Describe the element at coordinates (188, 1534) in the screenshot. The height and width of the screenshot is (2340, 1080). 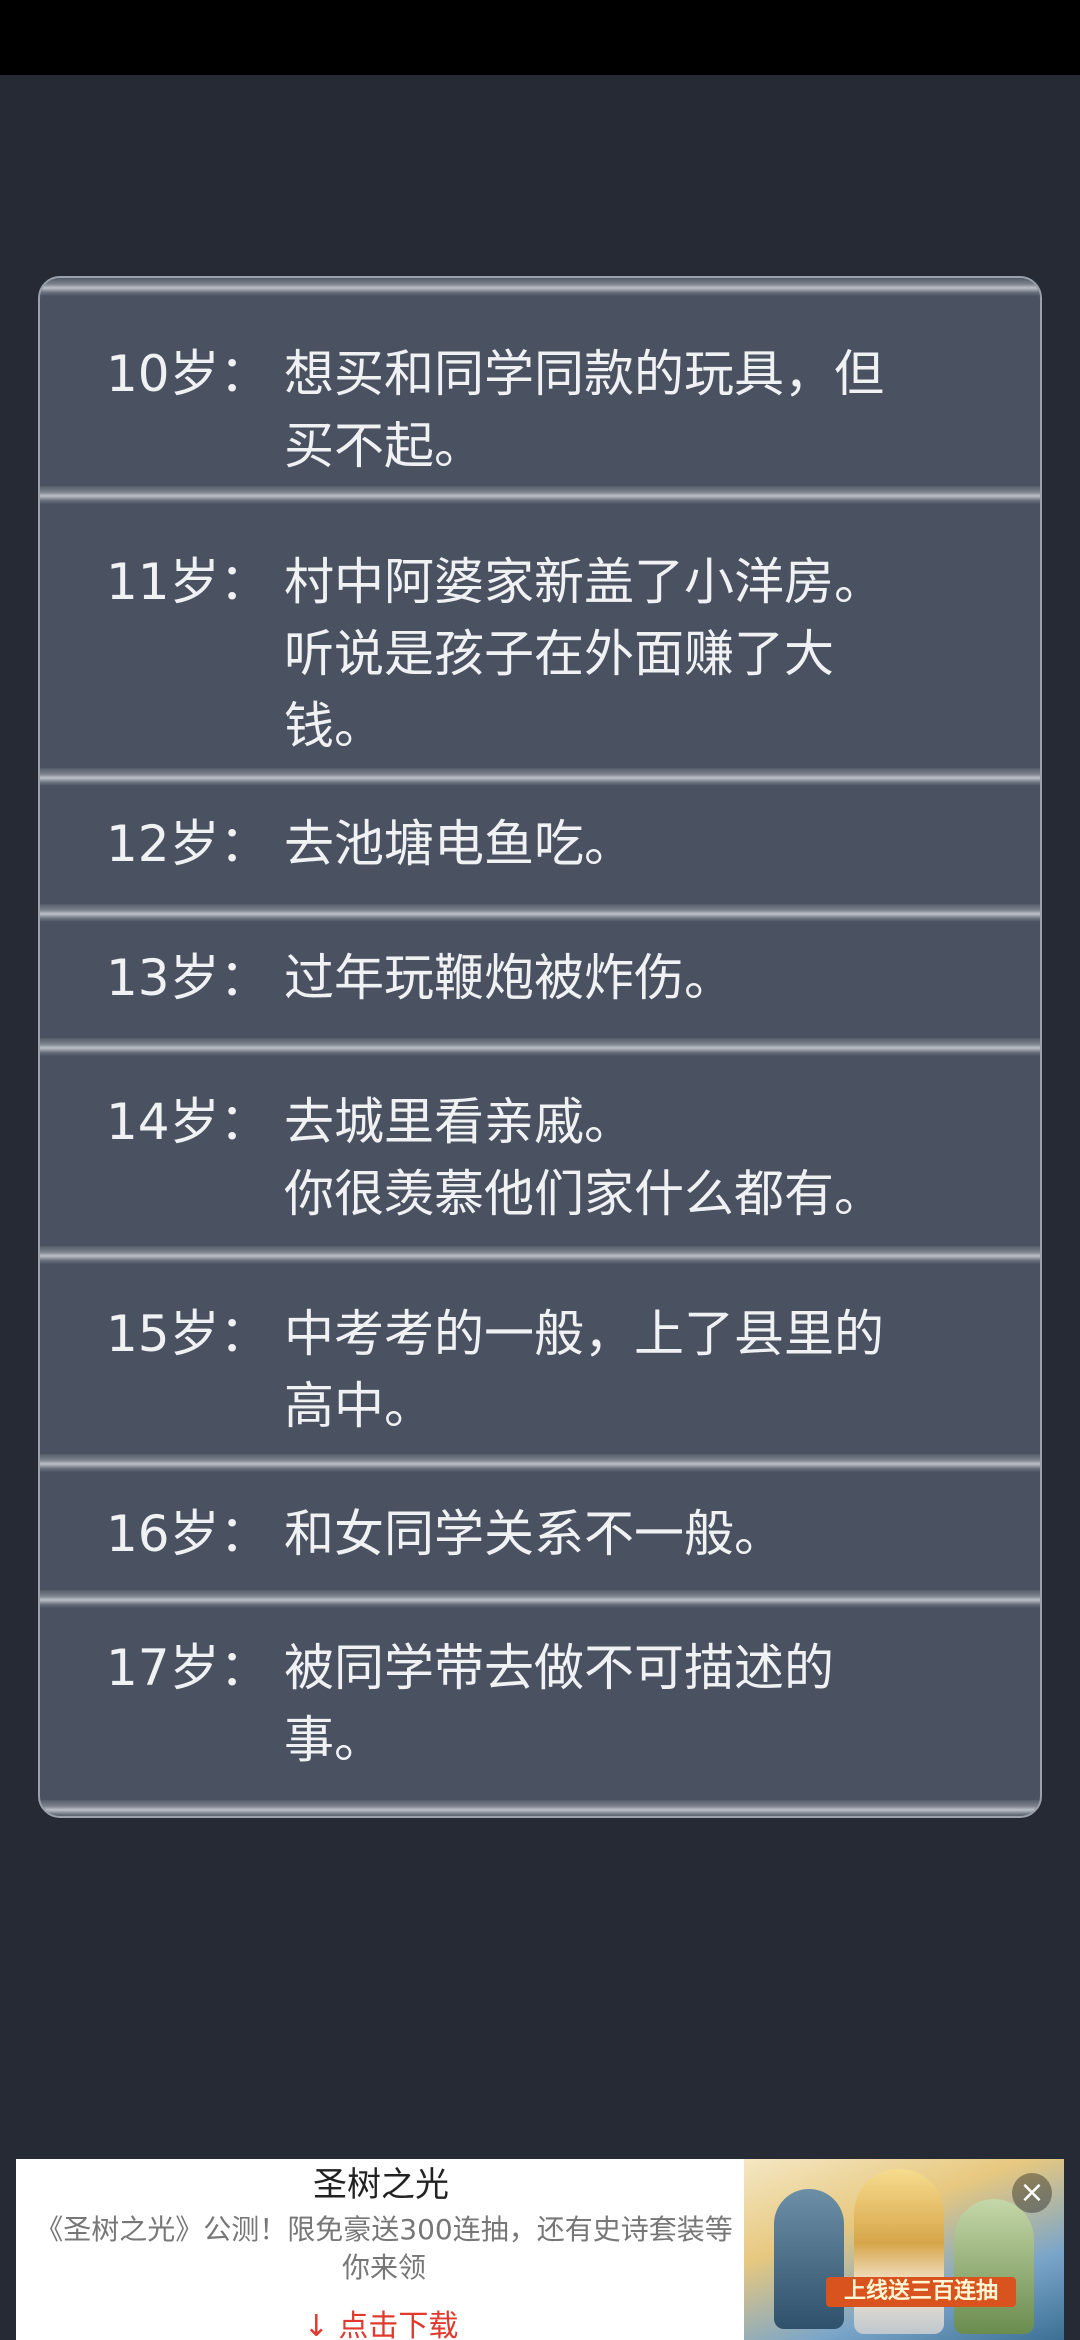
I see `event-age: 16岁：` at that location.